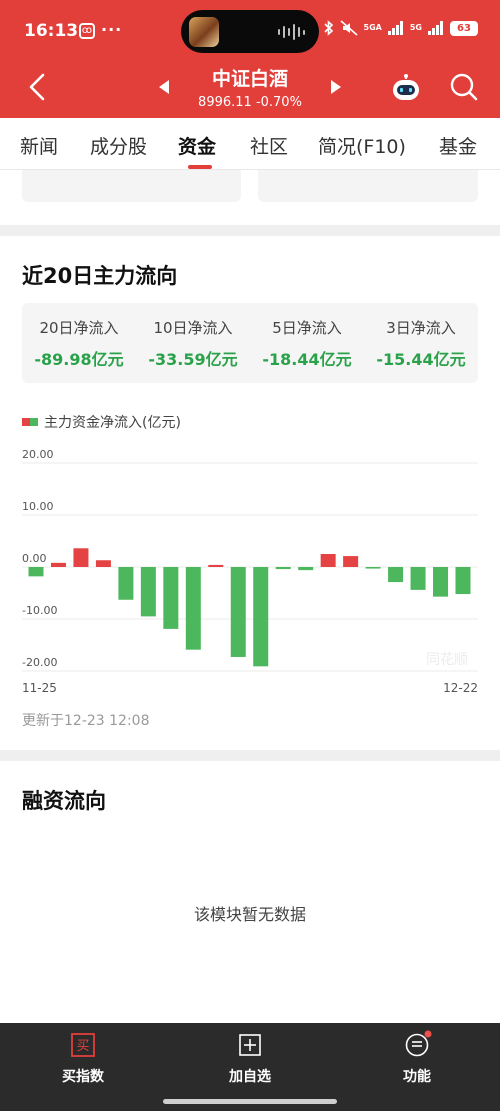  I want to click on audio-wave-icon, so click(291, 32).